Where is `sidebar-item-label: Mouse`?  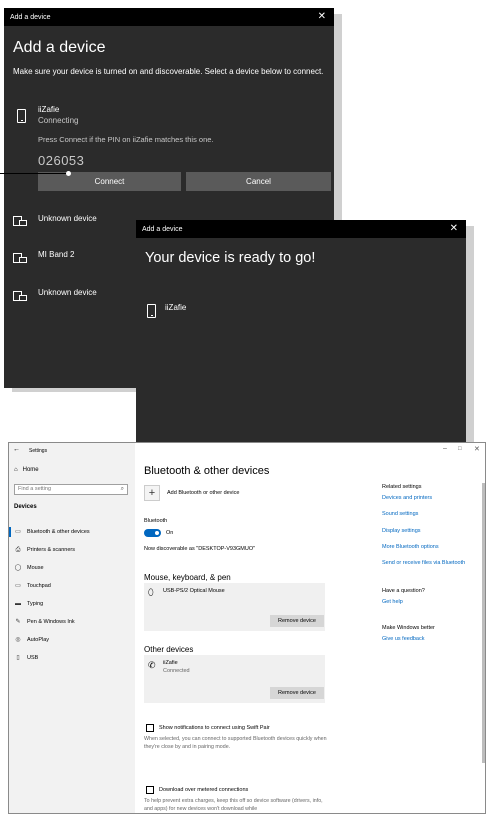 sidebar-item-label: Mouse is located at coordinates (35, 568).